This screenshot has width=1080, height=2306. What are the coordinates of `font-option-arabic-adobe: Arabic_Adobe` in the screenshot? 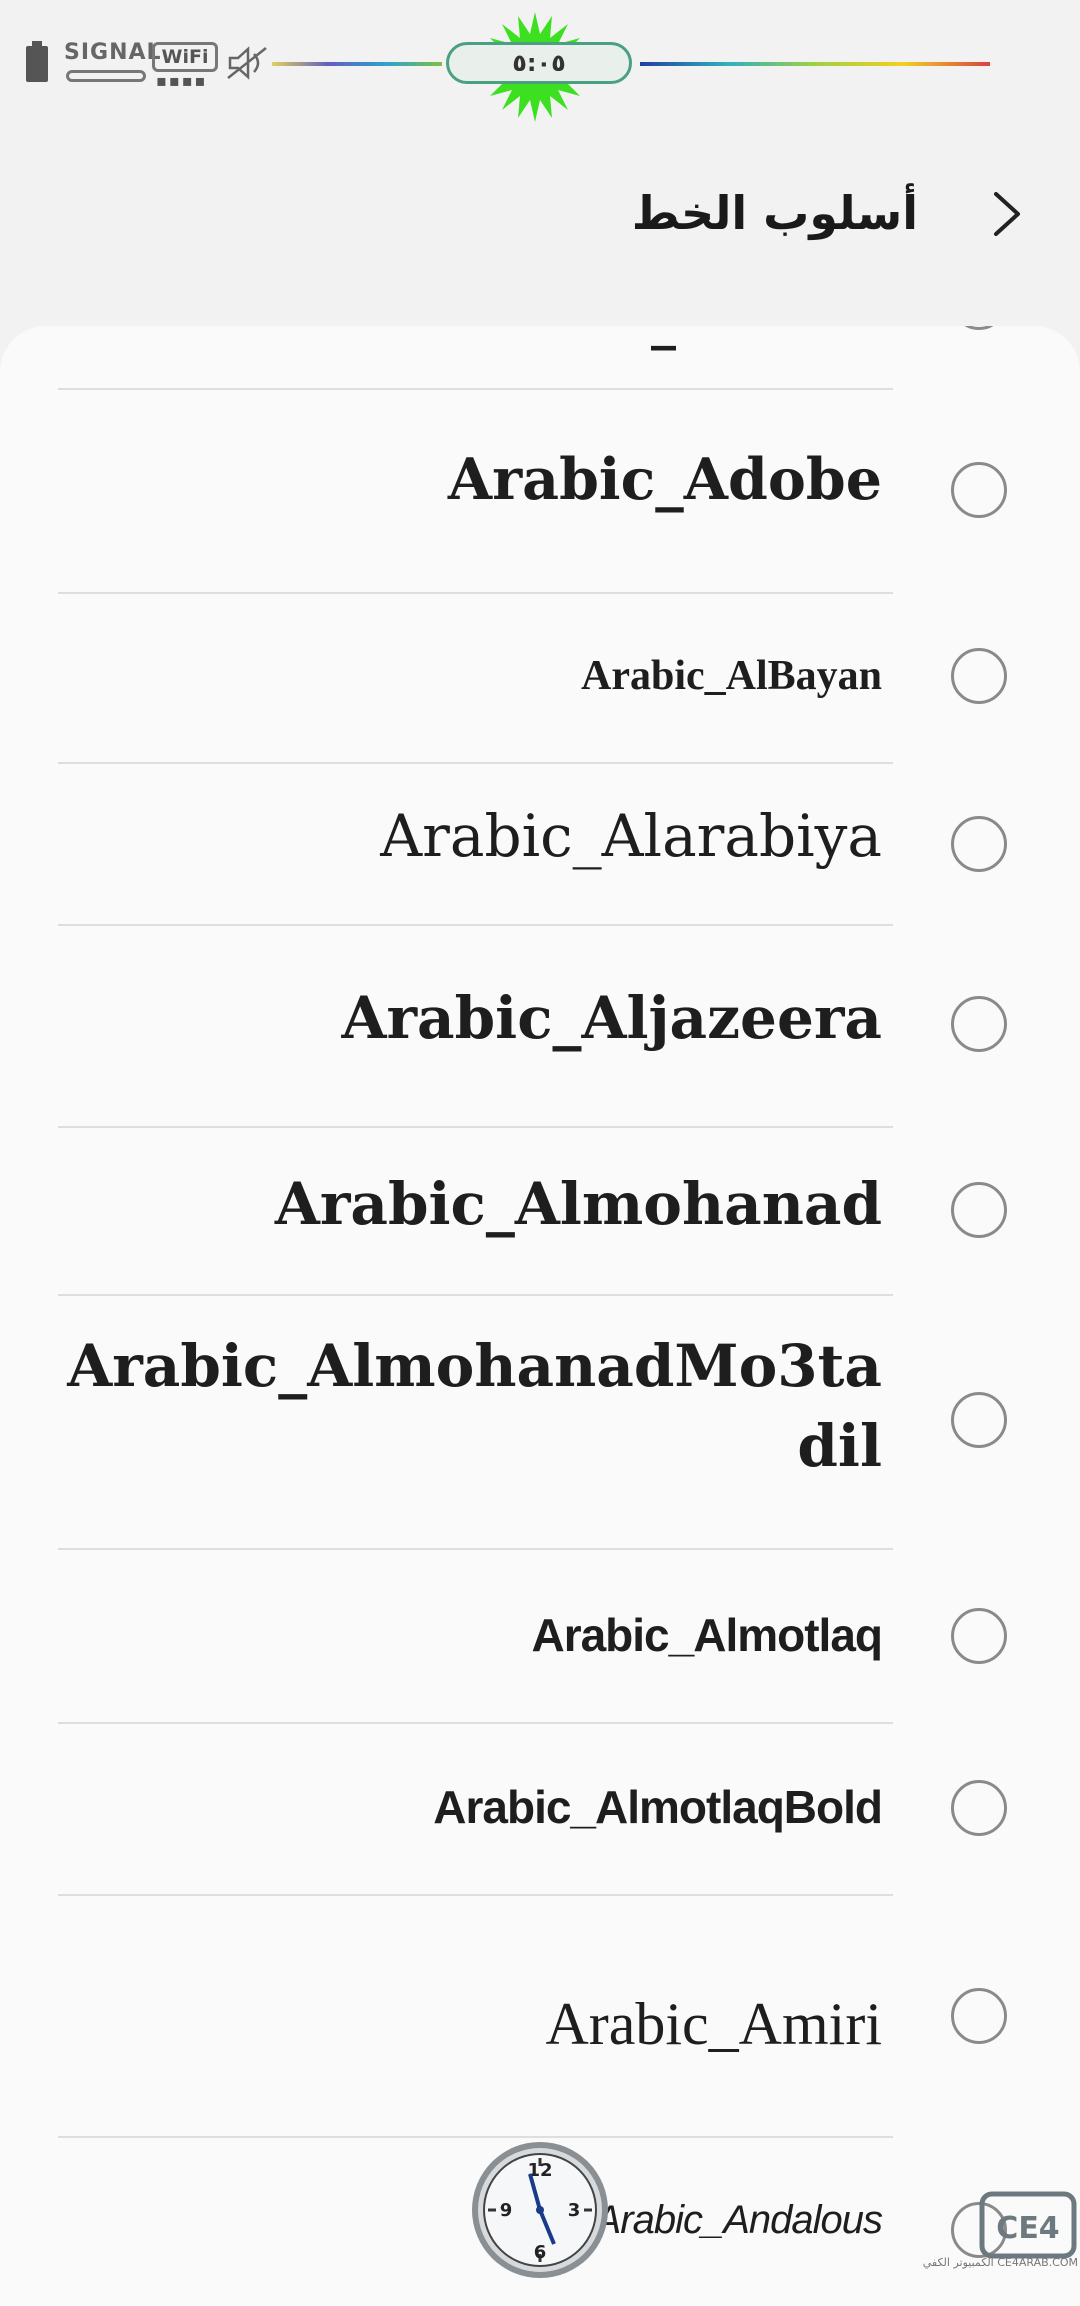 It's located at (540, 491).